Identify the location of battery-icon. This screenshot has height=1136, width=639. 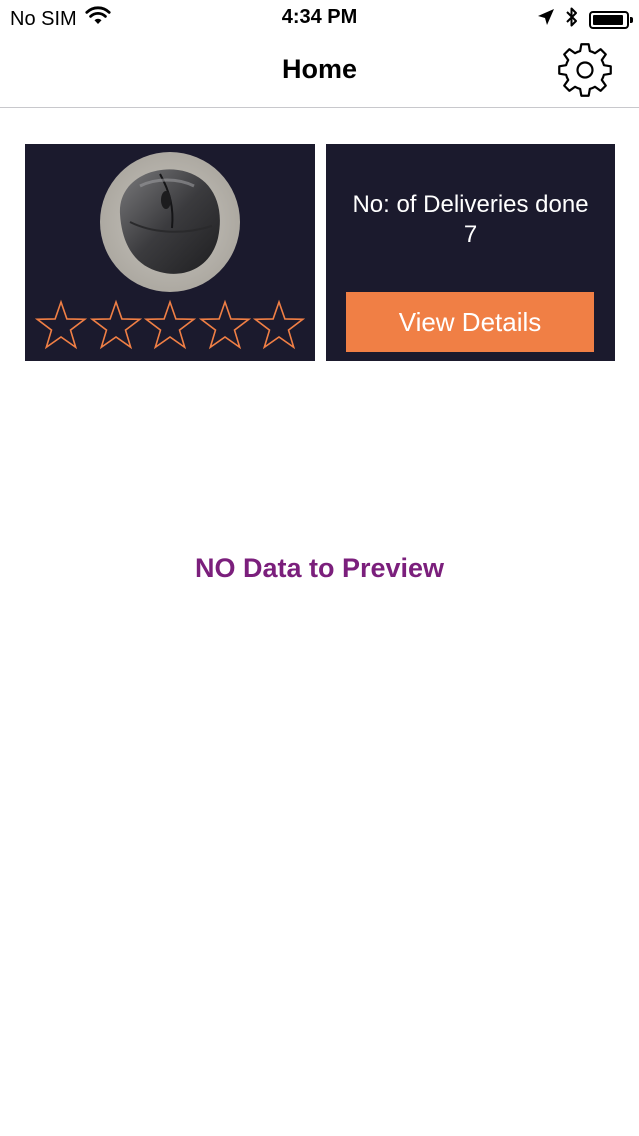
(611, 19).